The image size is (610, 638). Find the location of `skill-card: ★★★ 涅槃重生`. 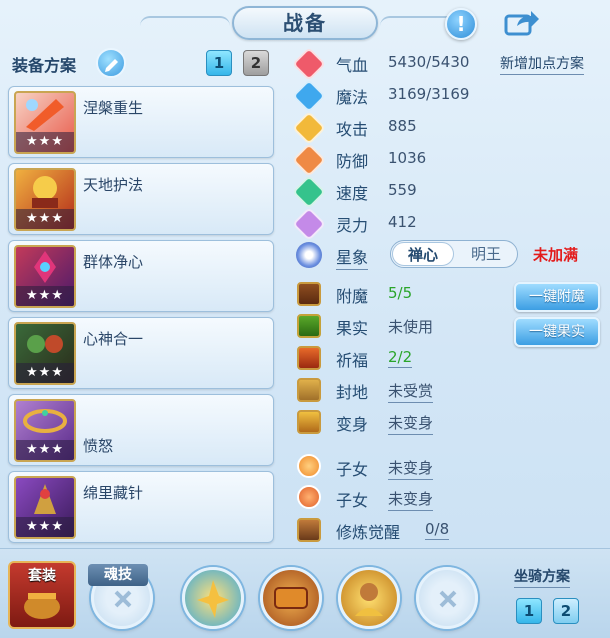

skill-card: ★★★ 涅槃重生 is located at coordinates (141, 122).